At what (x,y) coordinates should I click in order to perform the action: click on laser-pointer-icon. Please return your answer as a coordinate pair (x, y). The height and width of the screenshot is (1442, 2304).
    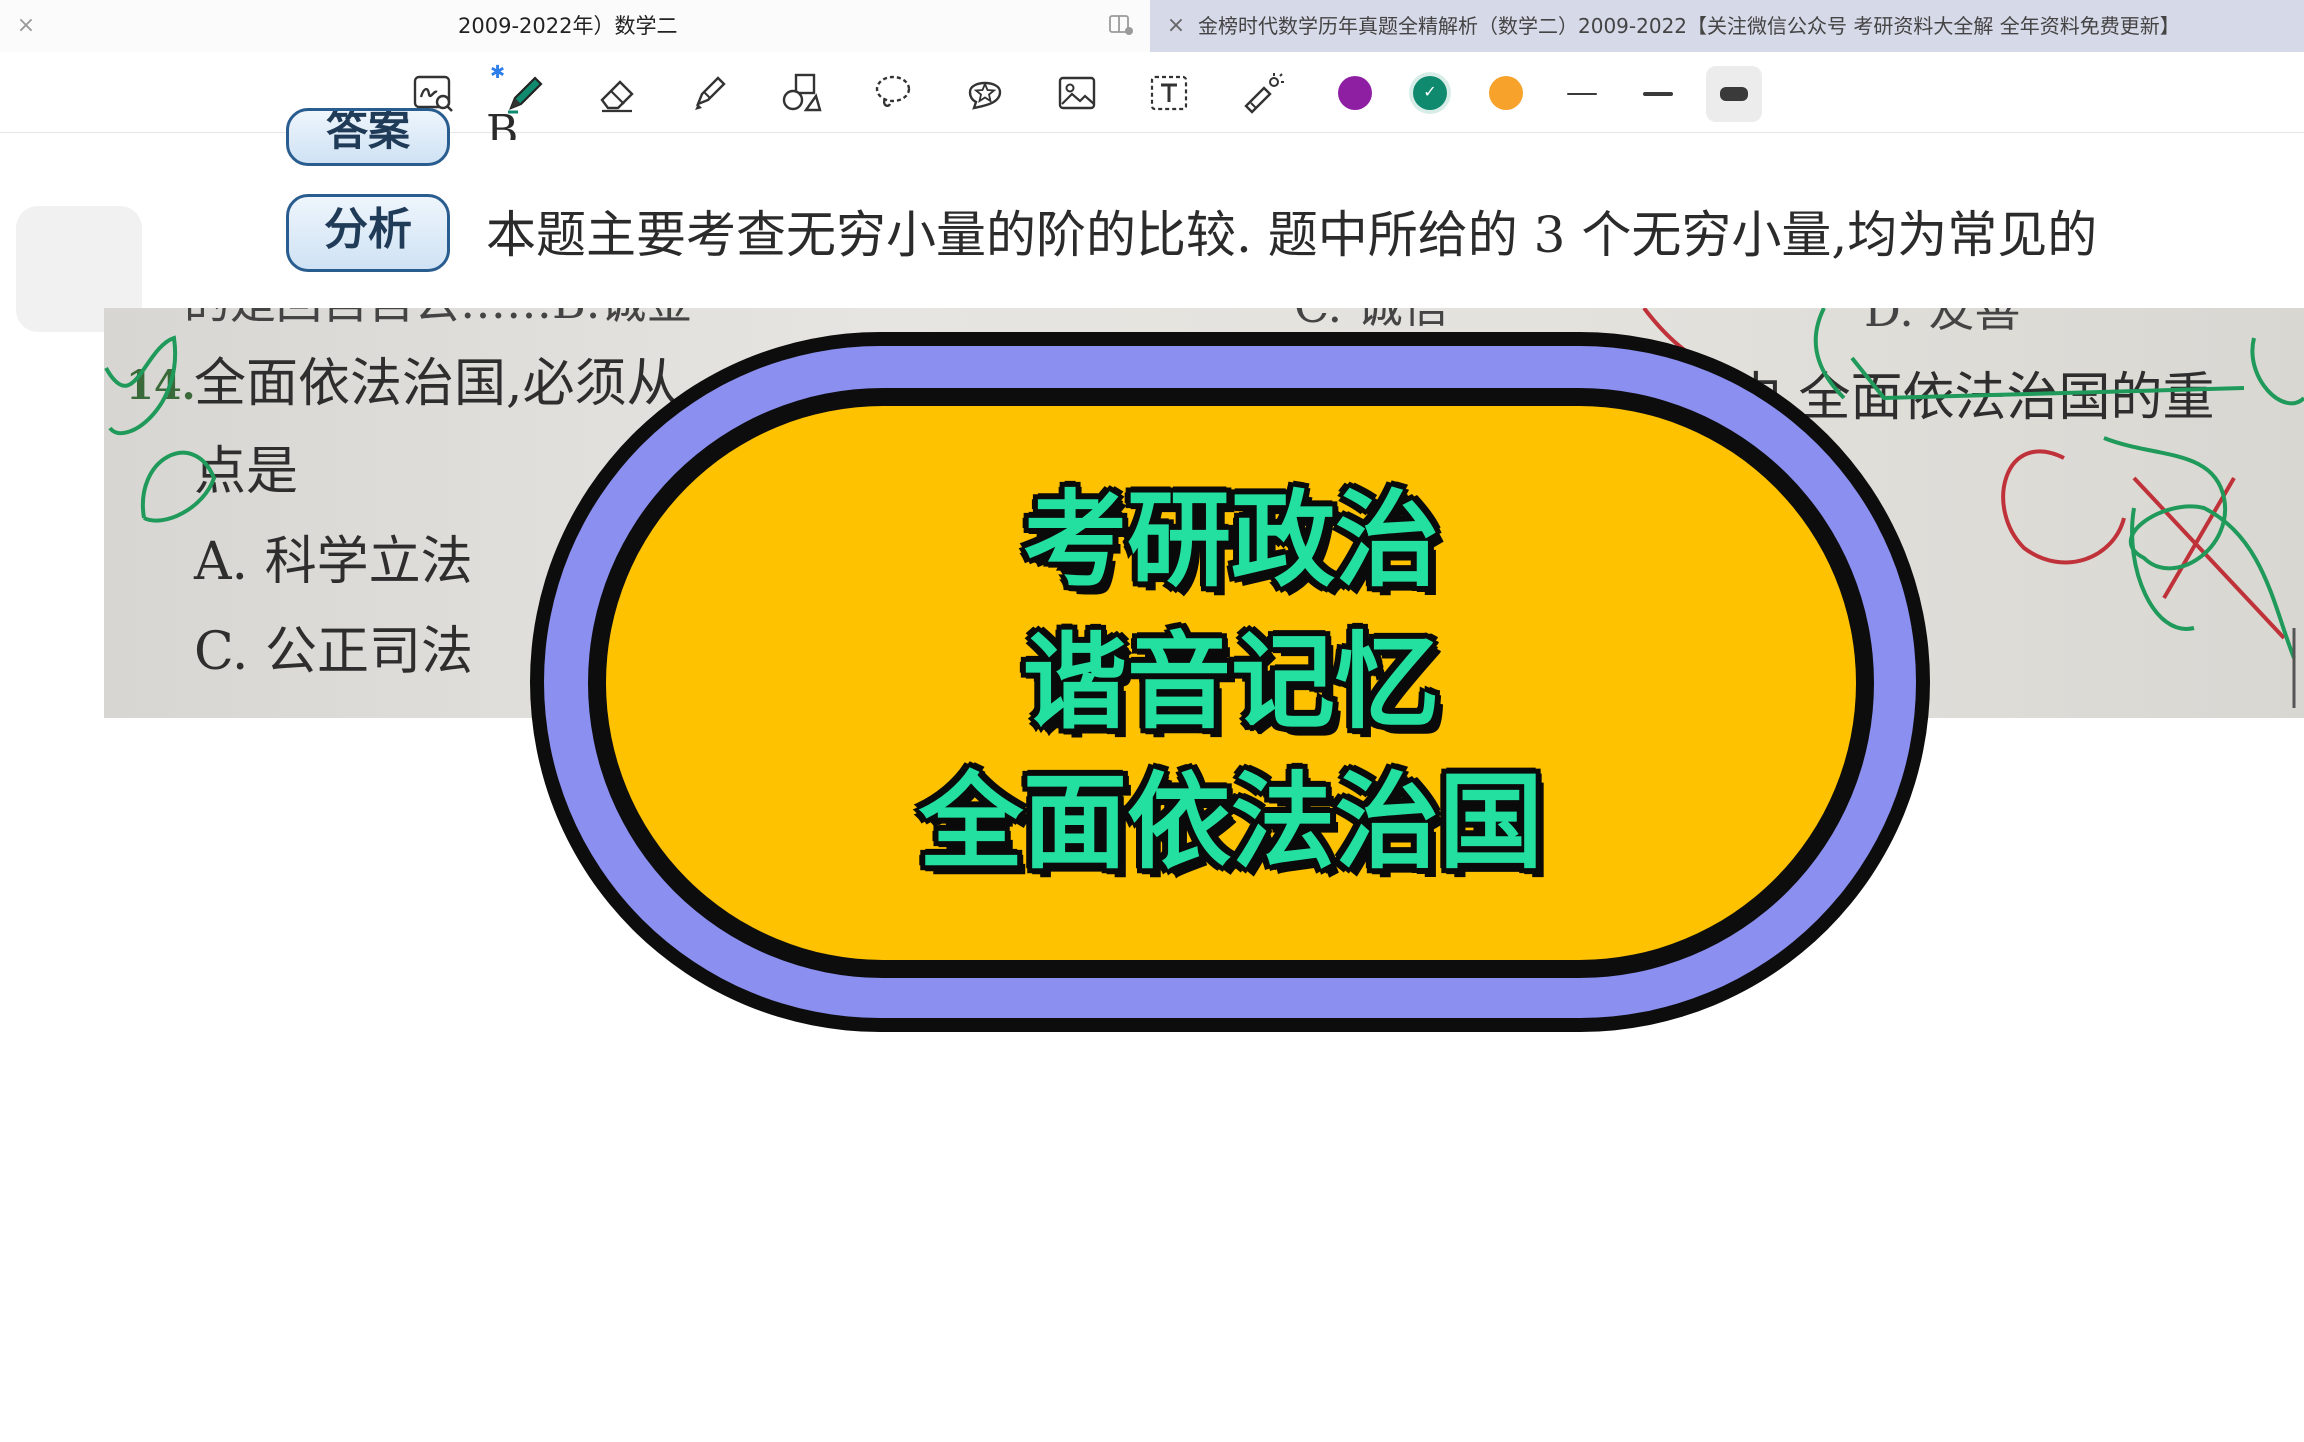
    Looking at the image, I should click on (1261, 93).